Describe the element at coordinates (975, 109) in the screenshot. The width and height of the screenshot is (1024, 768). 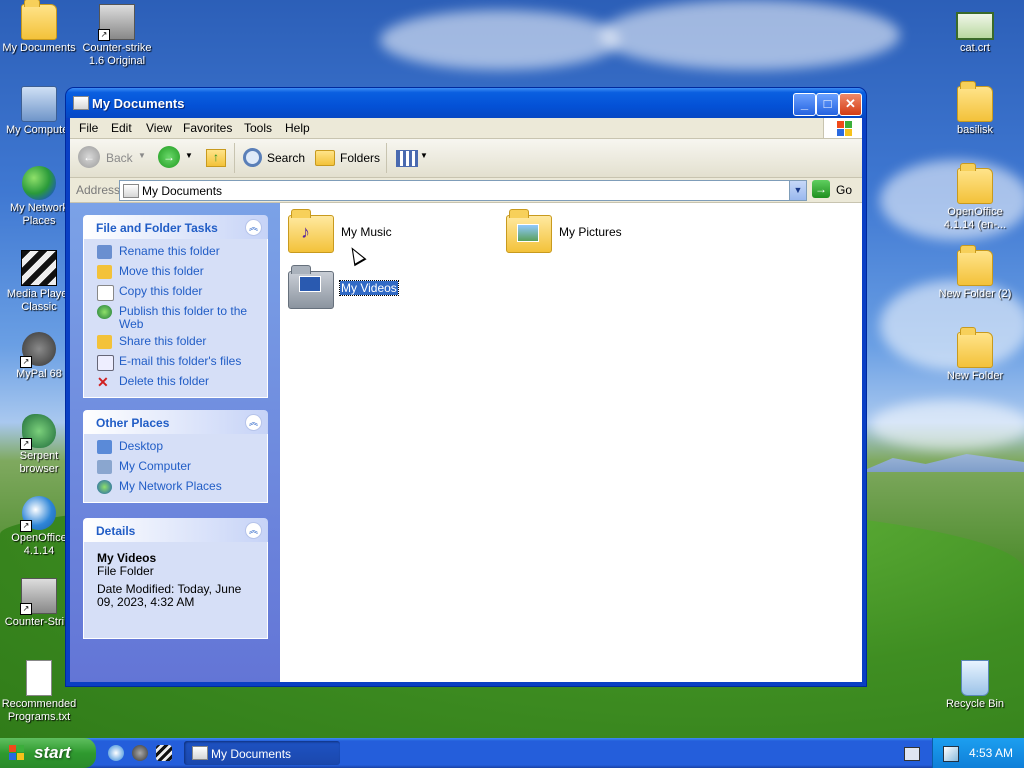
I see `desktop-icon-basilisk: basilisk` at that location.